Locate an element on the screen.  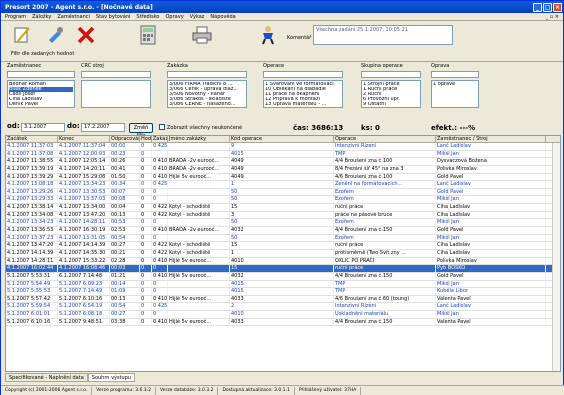
change-filter-button: Změň filtr is located at coordinates (141, 131).